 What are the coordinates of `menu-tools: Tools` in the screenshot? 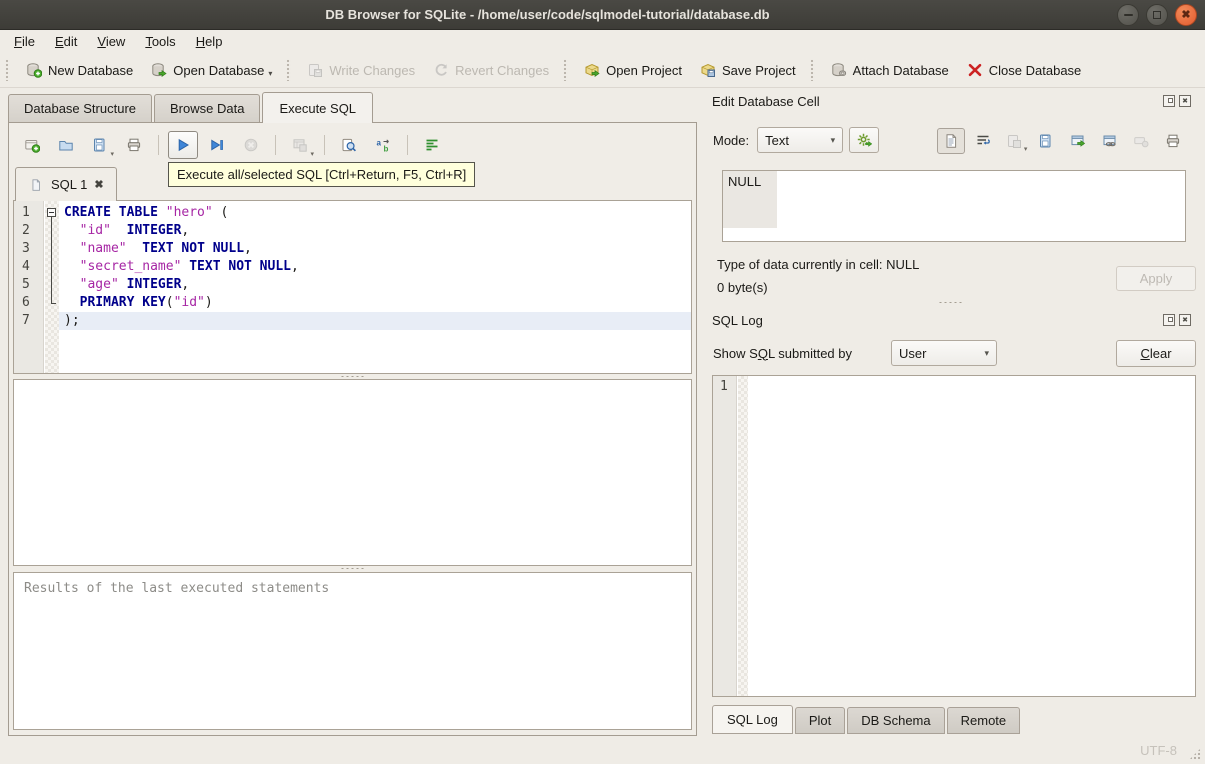 It's located at (160, 41).